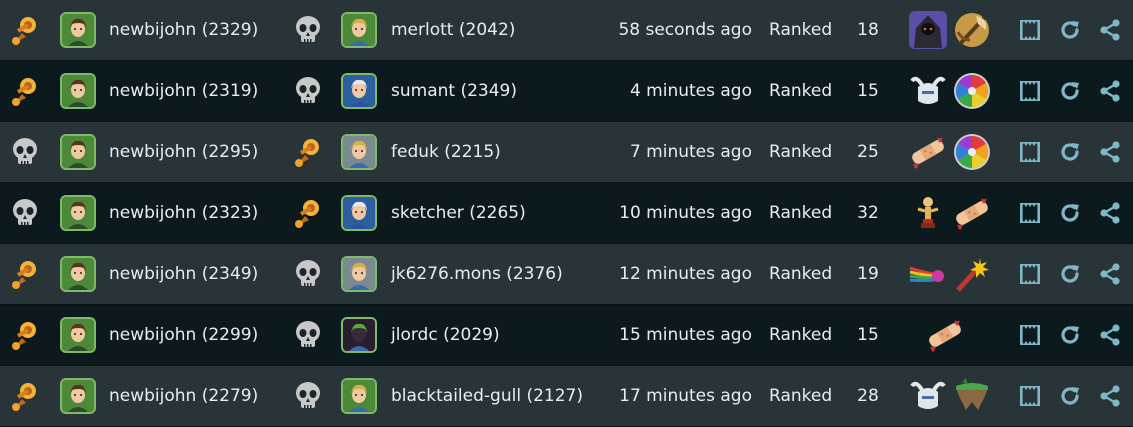  I want to click on turn-count: 28, so click(868, 396).